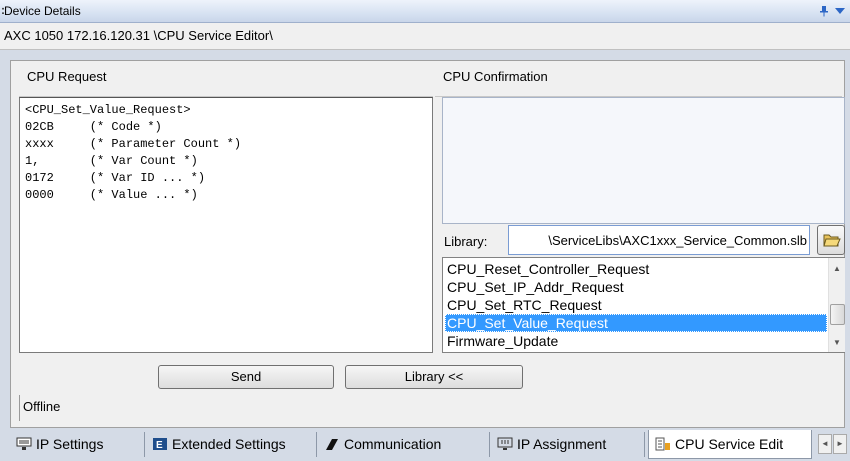 This screenshot has width=850, height=461. I want to click on tab-communication: Communication, so click(404, 444).